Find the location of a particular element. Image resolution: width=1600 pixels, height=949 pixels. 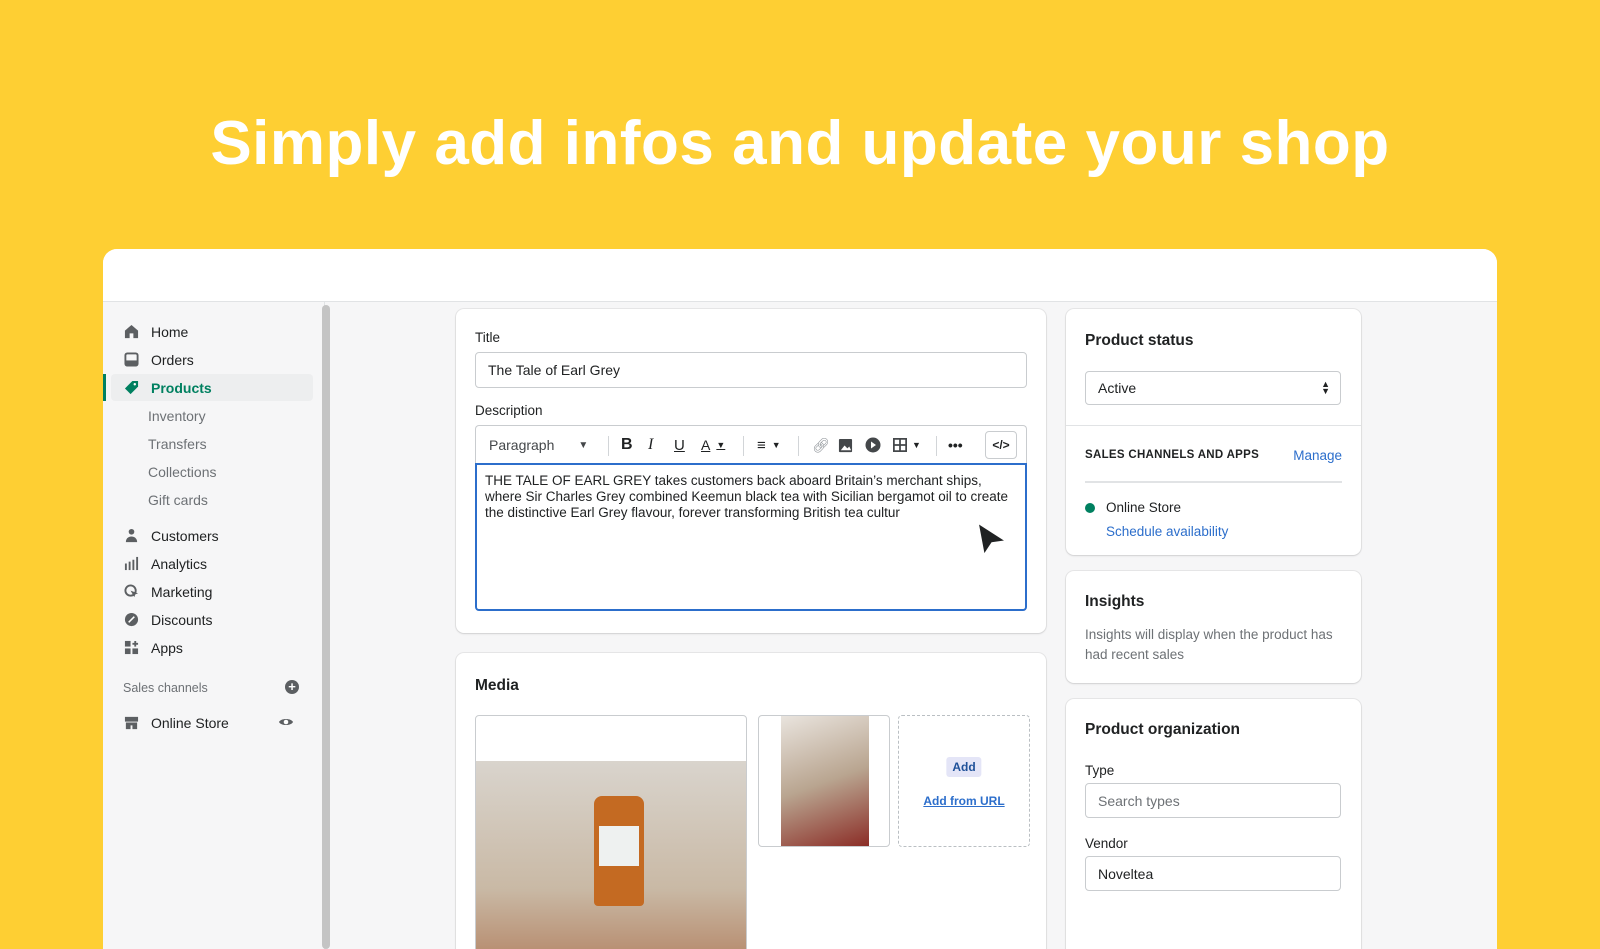

sidebar-item-customers: Customers is located at coordinates (208, 535).